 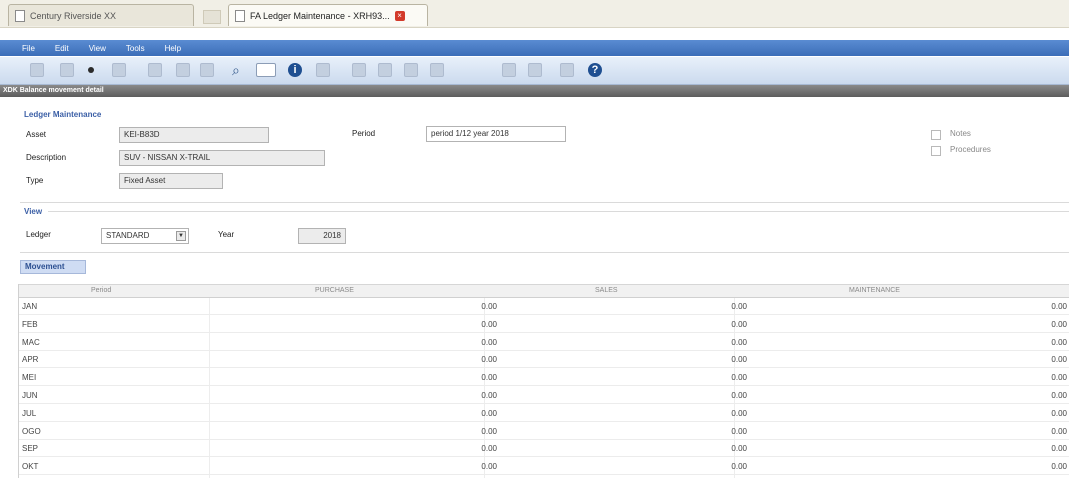 I want to click on next-record-icon, so click(x=411, y=70).